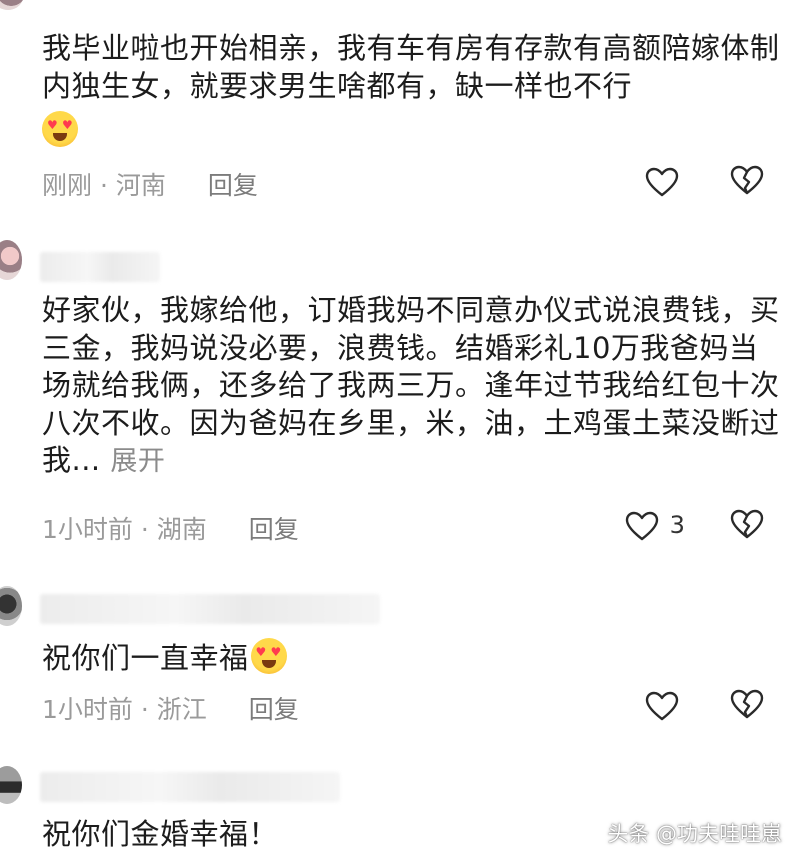  I want to click on comment-meta: 1小时前 · 浙江 回复, so click(170, 709).